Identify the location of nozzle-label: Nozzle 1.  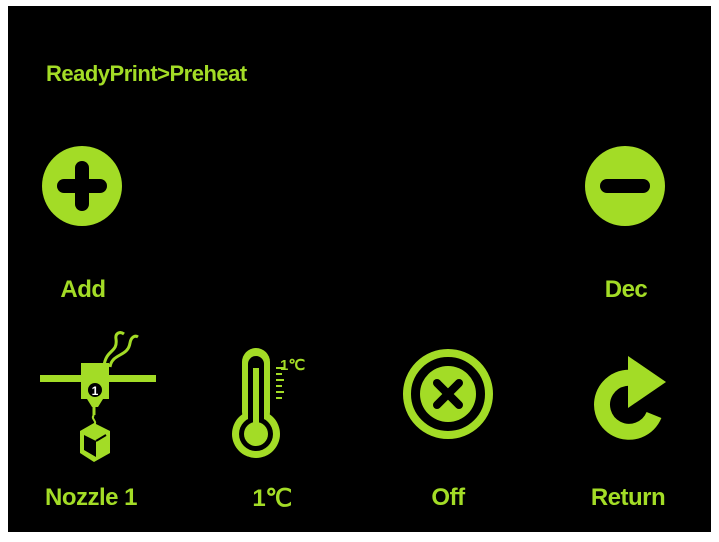
(91, 497).